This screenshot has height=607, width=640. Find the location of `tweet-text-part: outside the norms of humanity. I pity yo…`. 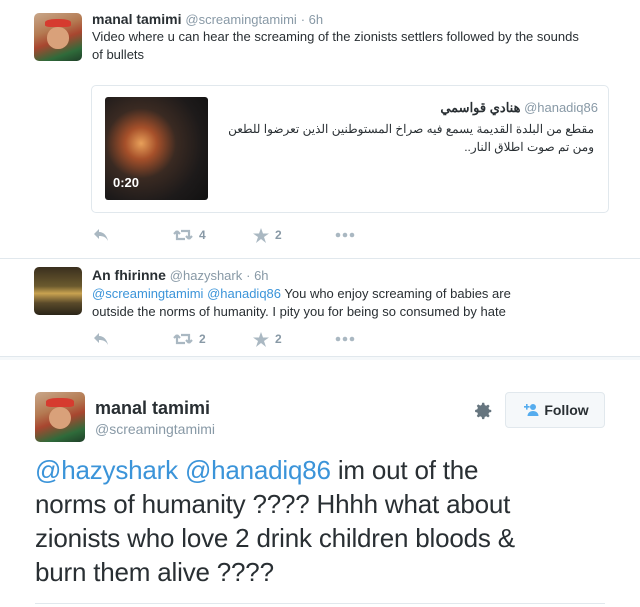

tweet-text-part: outside the norms of humanity. I pity yo… is located at coordinates (299, 311).